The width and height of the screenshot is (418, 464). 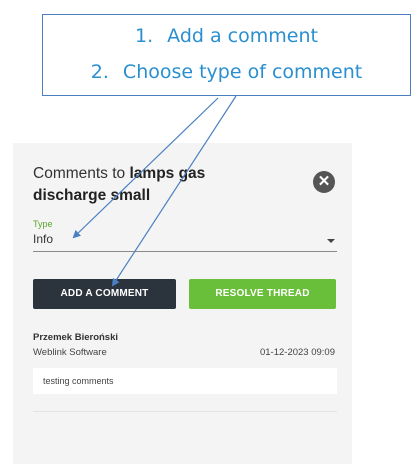 What do you see at coordinates (163, 185) in the screenshot?
I see `panel-title: Comments to lamps gas discharge small` at bounding box center [163, 185].